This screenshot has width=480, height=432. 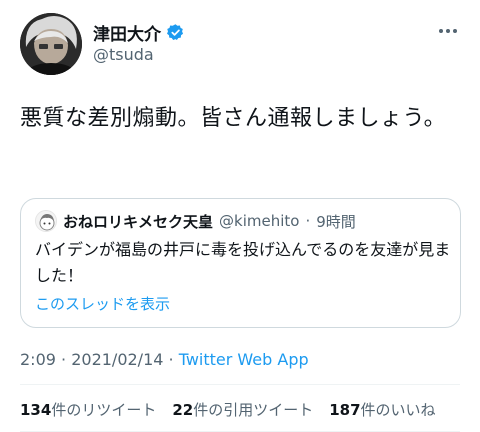 I want to click on quoted-author-handle: @kimehito, so click(x=259, y=221).